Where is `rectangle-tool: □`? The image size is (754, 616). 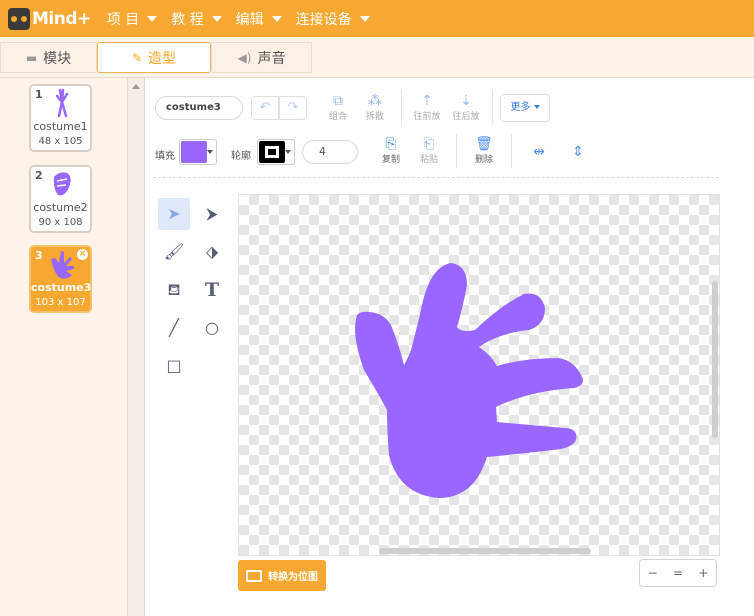 rectangle-tool: □ is located at coordinates (174, 366).